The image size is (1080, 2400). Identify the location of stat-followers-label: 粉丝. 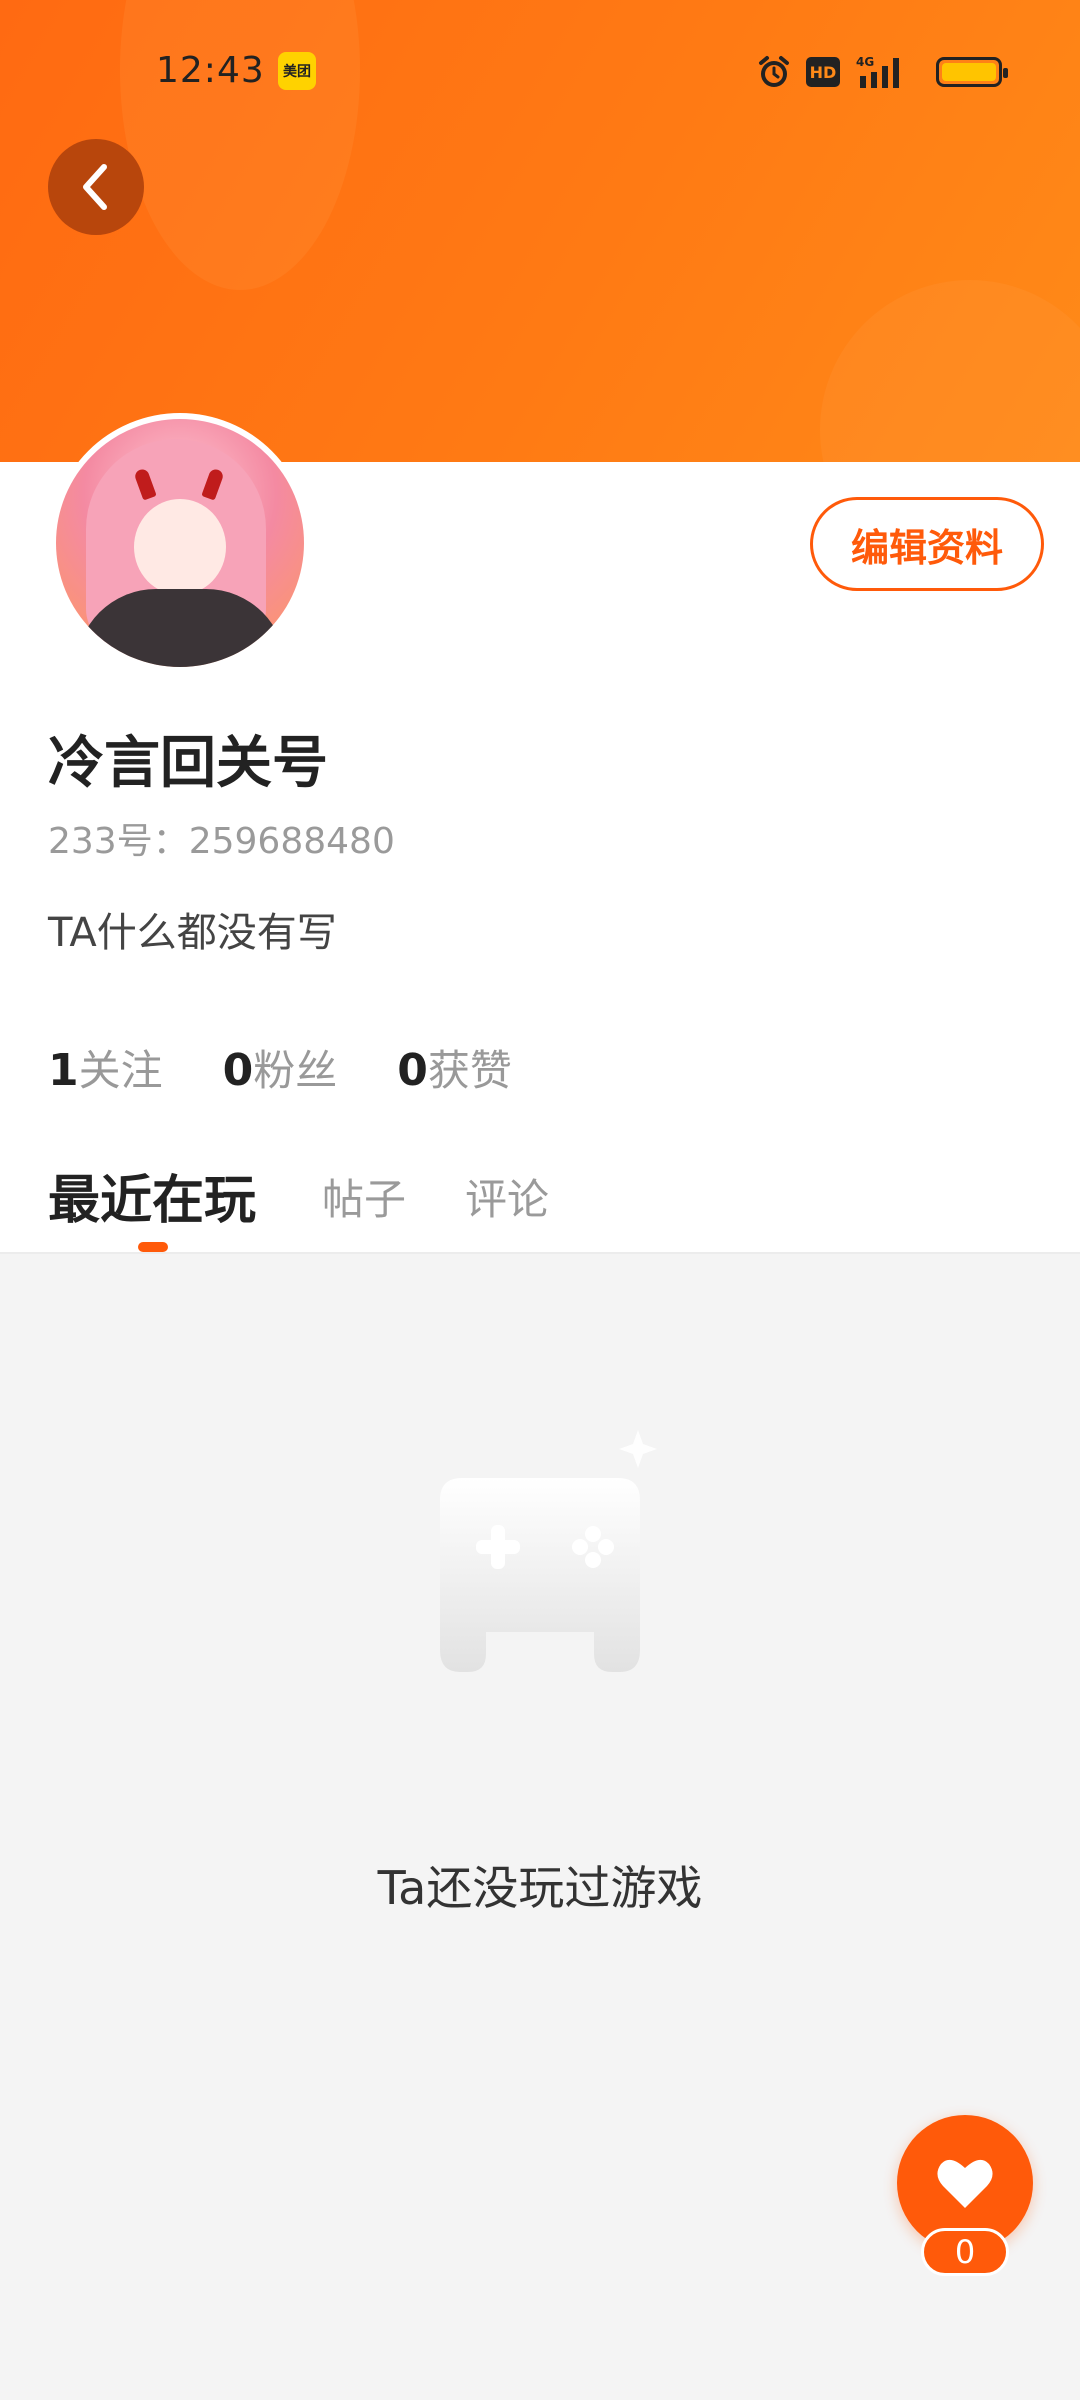
(295, 1070).